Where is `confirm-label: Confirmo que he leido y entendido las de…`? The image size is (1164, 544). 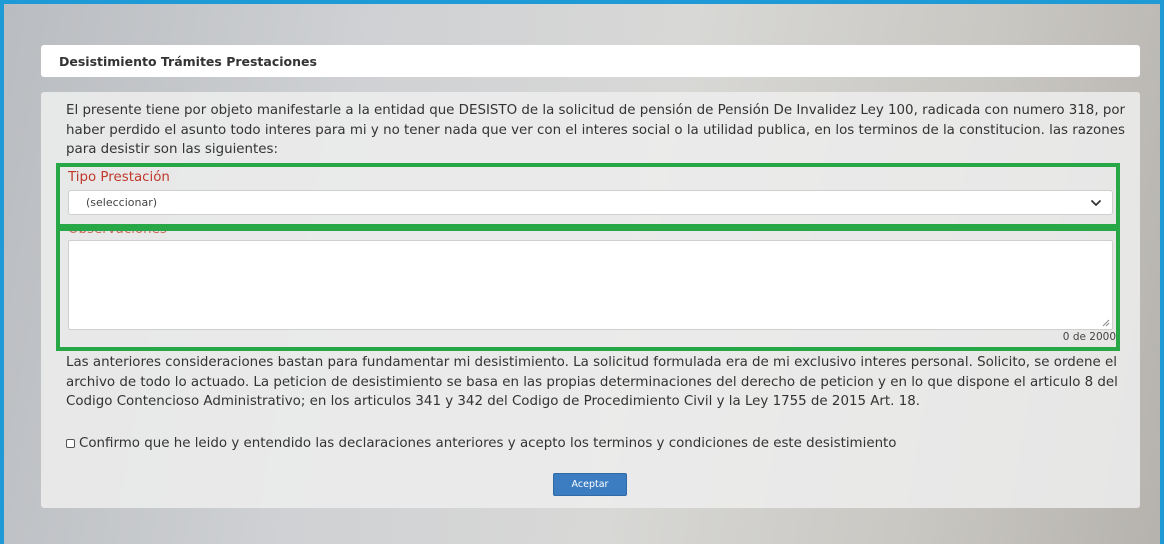
confirm-label: Confirmo que he leido y entendido las de… is located at coordinates (488, 443).